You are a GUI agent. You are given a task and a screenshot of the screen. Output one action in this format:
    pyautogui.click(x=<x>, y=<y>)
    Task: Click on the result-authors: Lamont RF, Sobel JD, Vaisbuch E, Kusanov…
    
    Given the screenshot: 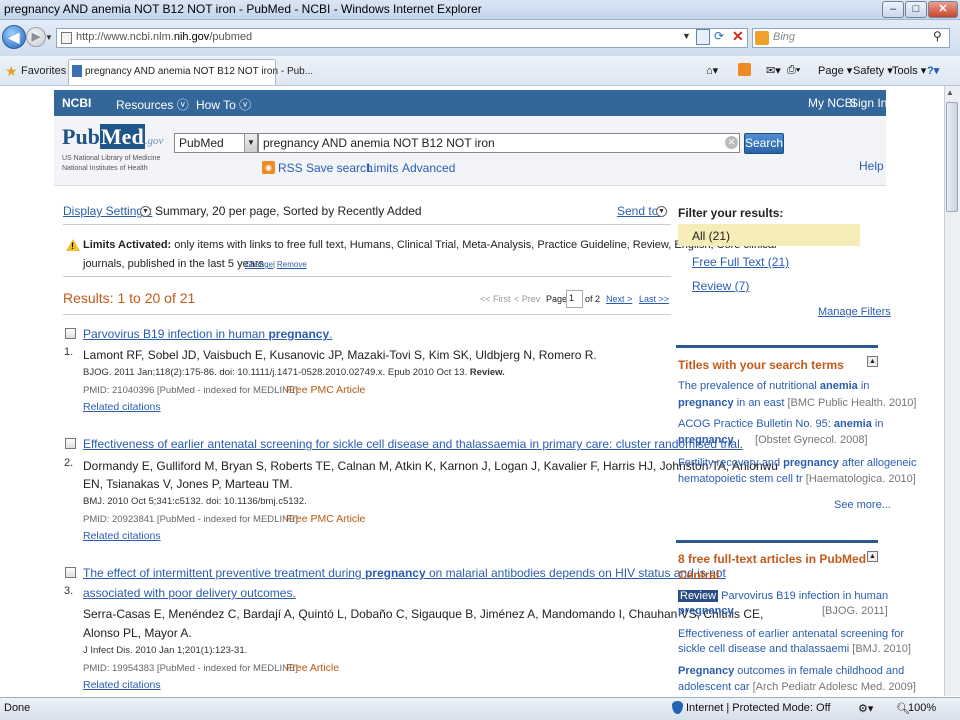 What is the action you would take?
    pyautogui.click(x=340, y=355)
    